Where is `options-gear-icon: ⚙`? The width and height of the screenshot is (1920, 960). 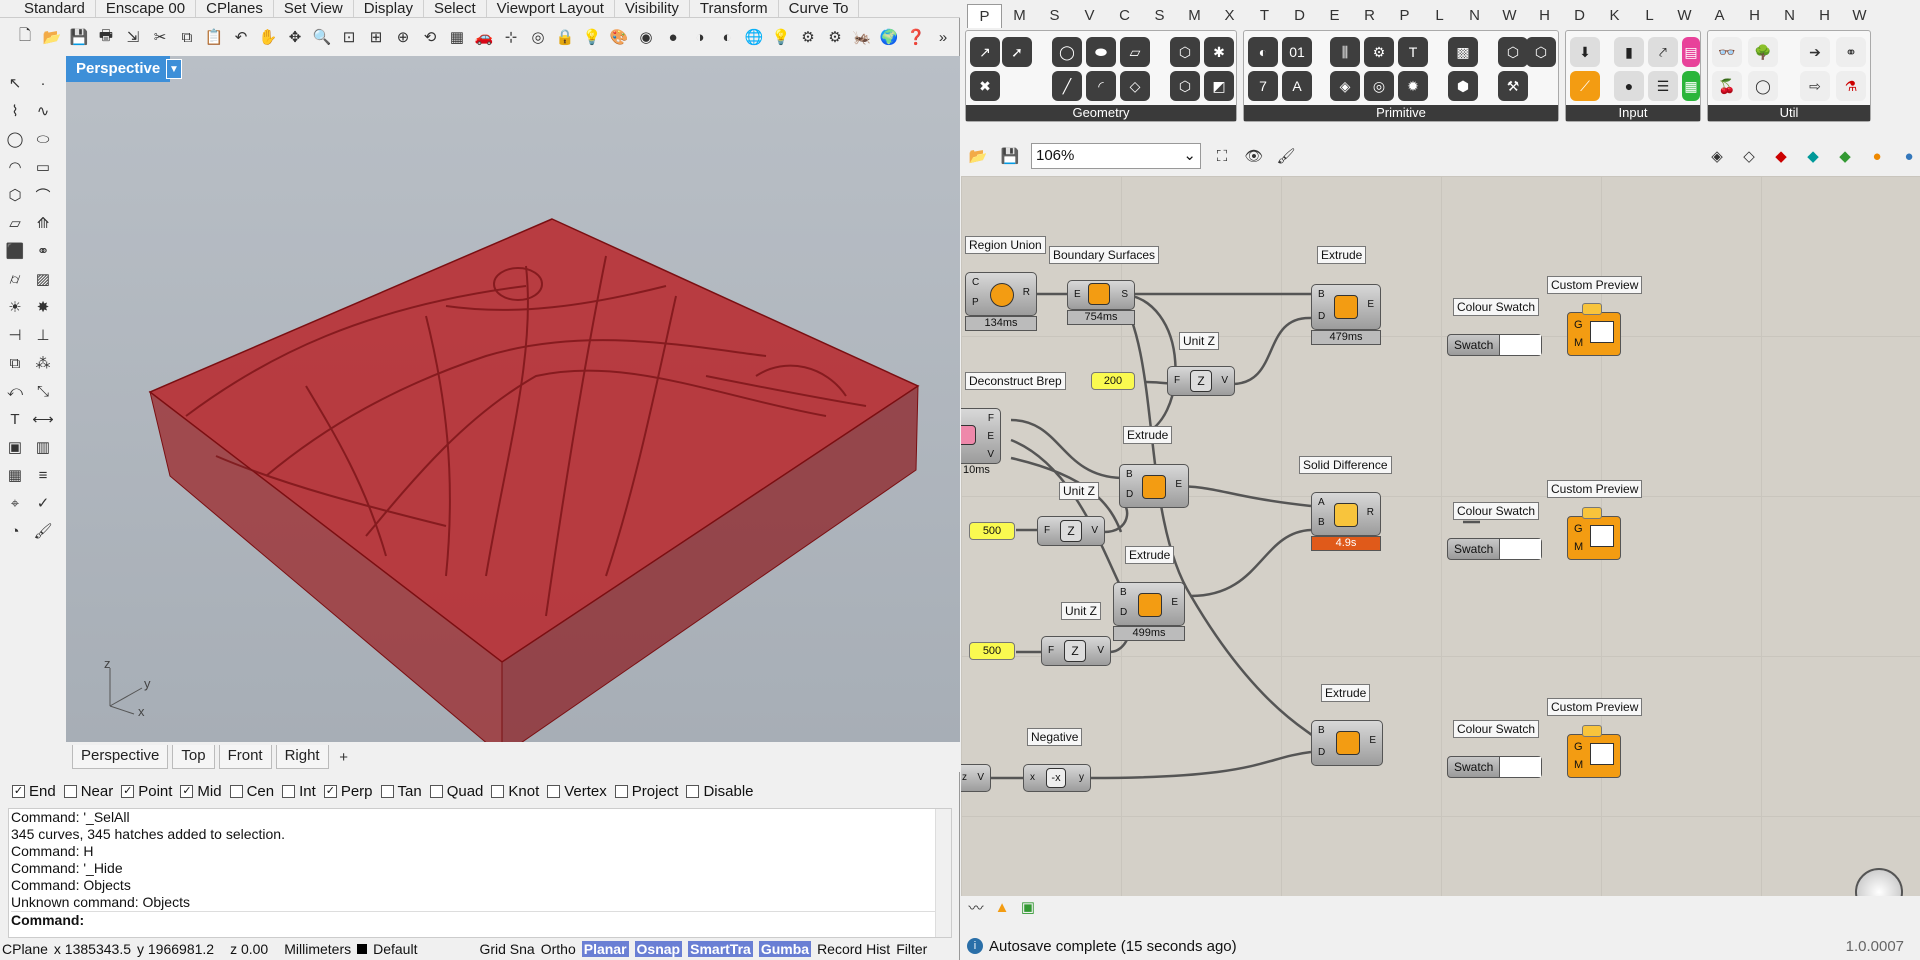 options-gear-icon: ⚙ is located at coordinates (835, 37).